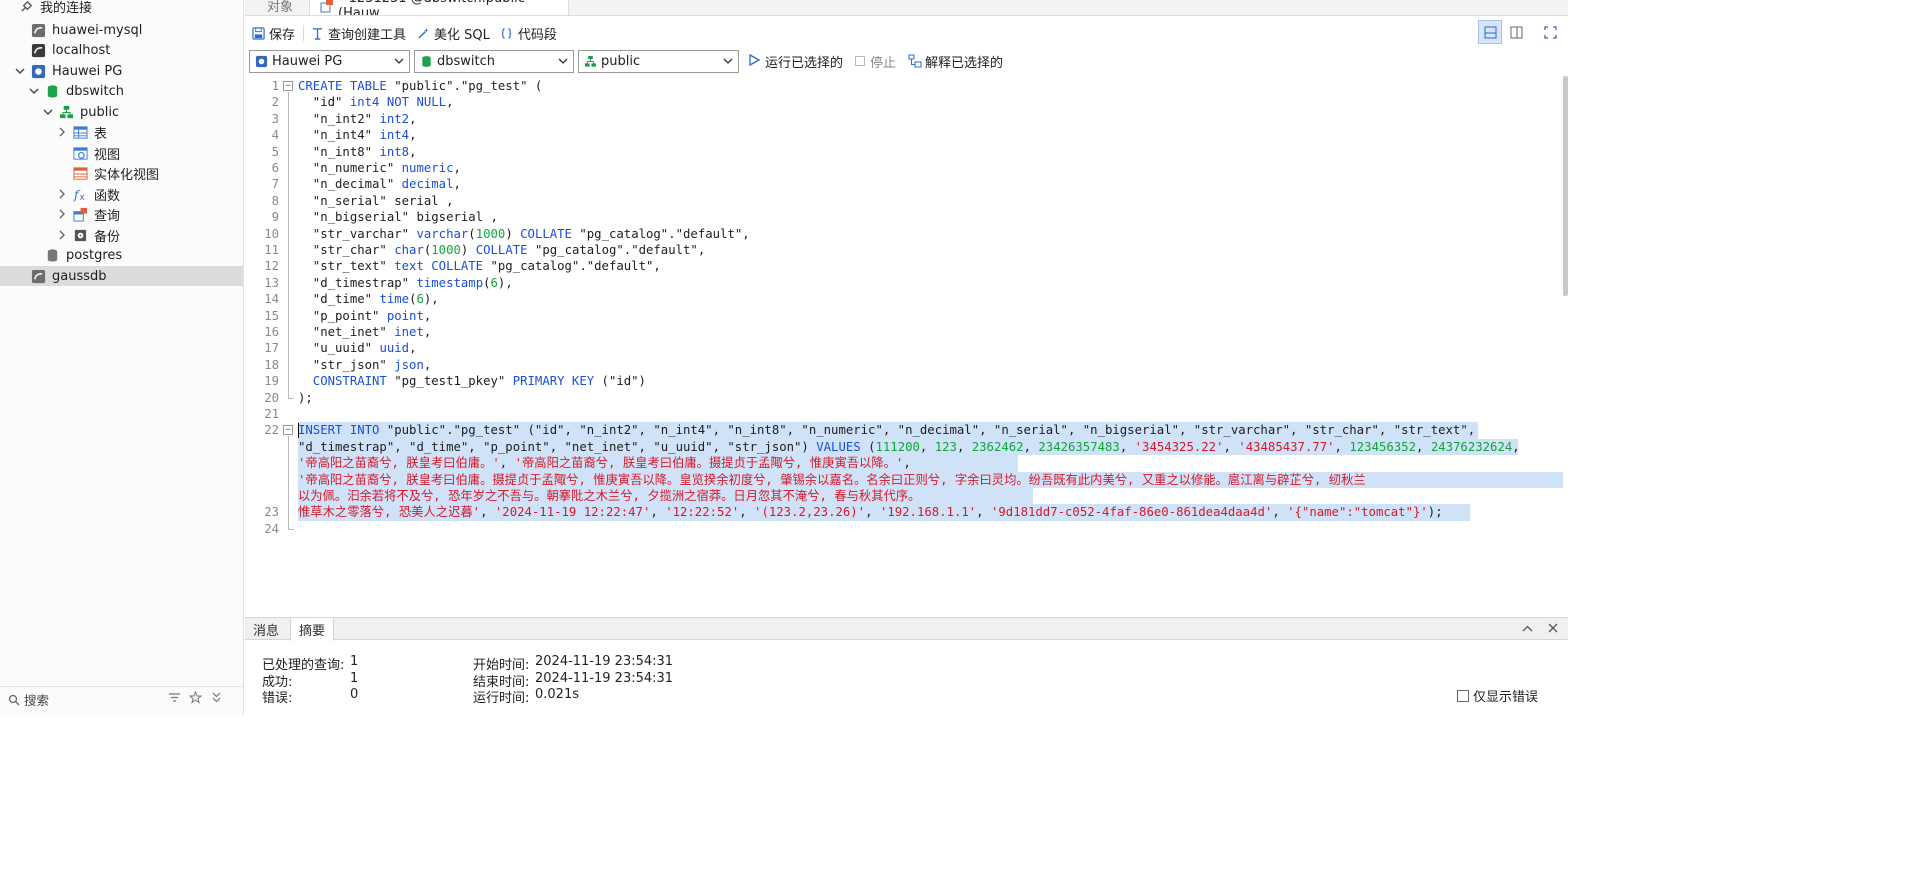 The image size is (1913, 872). I want to click on explain-icon, so click(915, 61).